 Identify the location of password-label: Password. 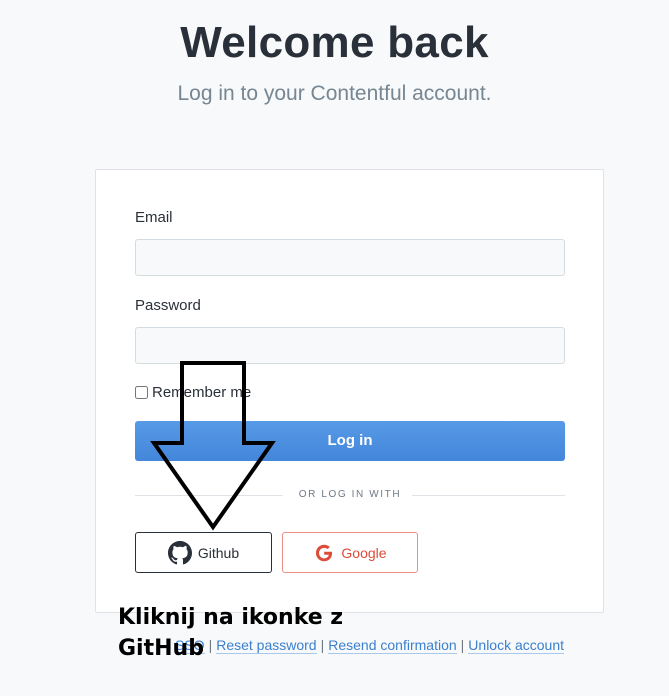
(168, 305).